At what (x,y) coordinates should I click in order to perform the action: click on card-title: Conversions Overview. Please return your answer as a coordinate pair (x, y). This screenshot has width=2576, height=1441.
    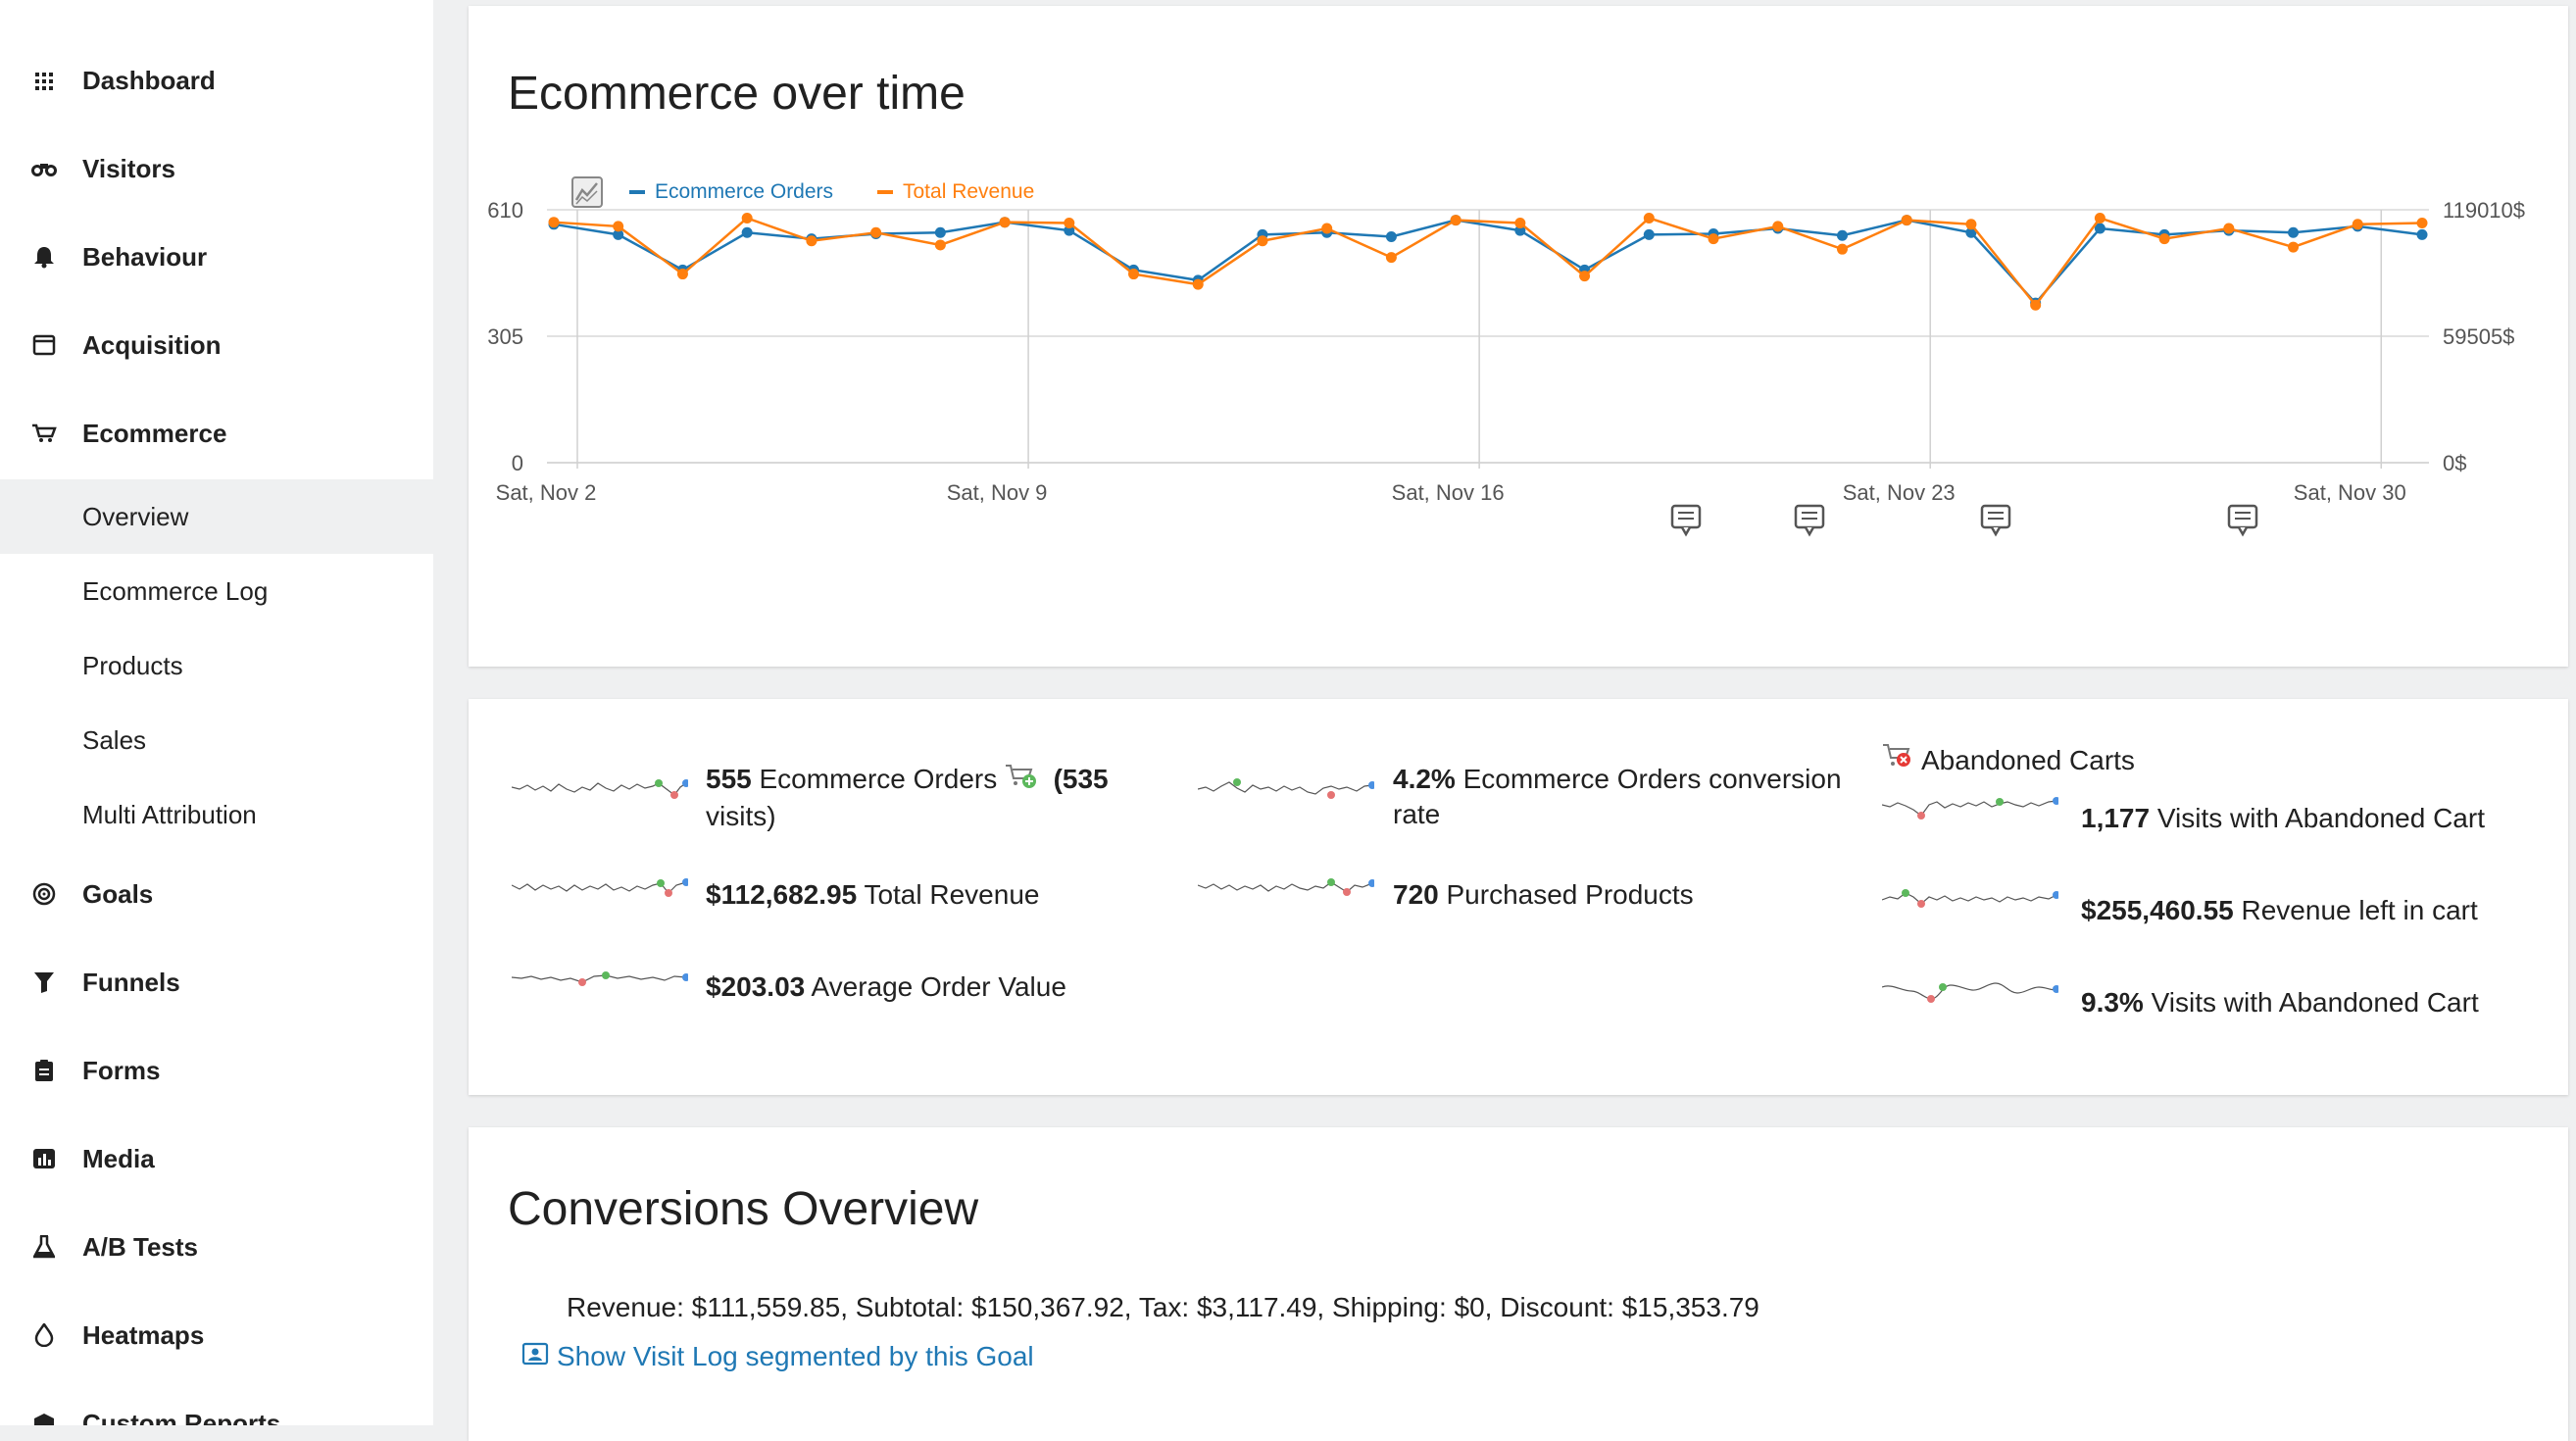
    Looking at the image, I should click on (743, 1209).